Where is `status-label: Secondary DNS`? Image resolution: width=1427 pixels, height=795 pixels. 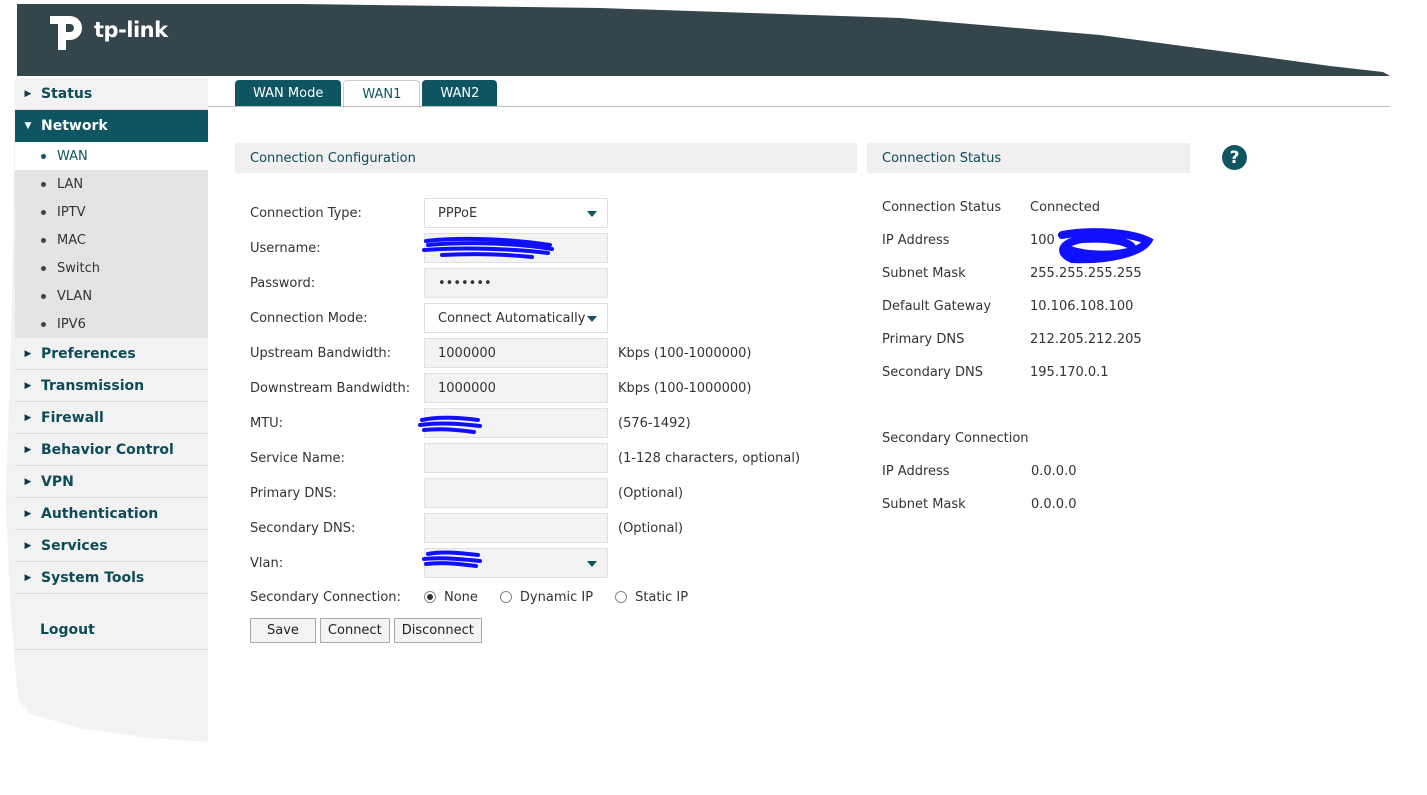
status-label: Secondary DNS is located at coordinates (932, 372).